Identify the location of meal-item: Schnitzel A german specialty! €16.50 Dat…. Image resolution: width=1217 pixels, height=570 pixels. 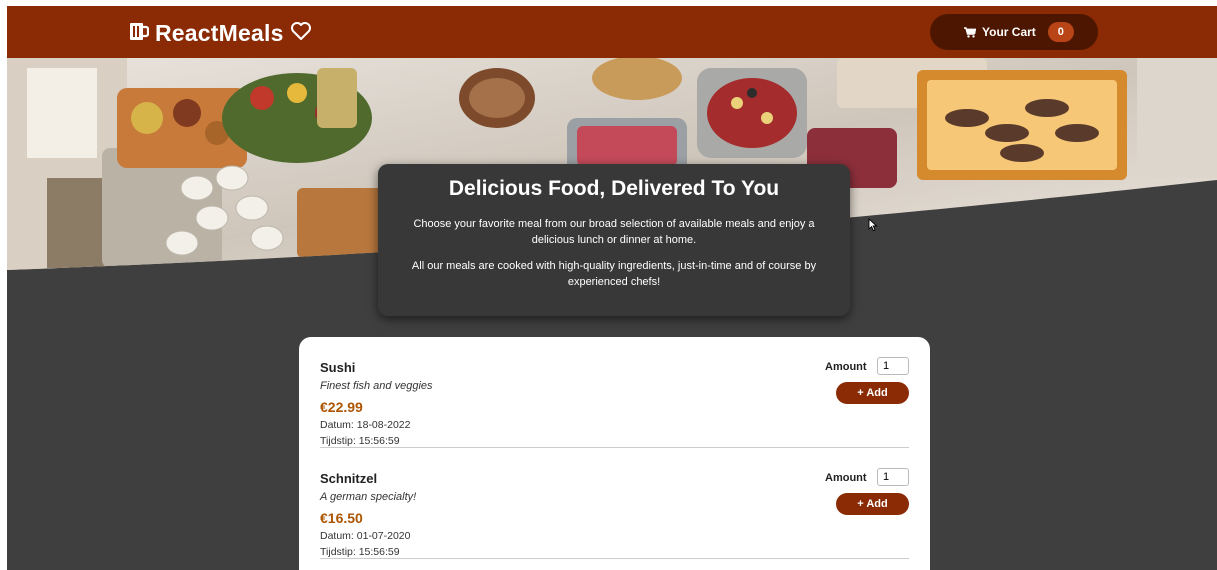
(614, 503).